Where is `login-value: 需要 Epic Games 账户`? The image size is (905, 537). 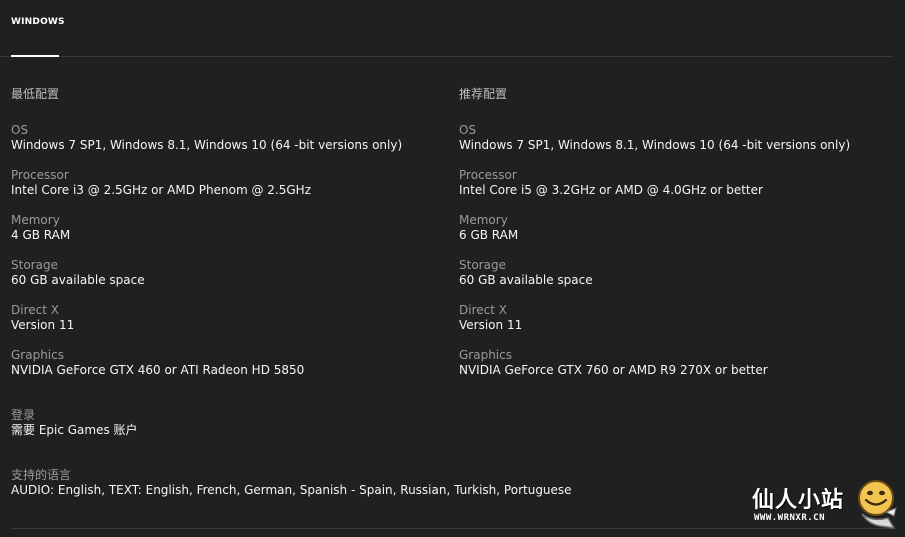
login-value: 需要 Epic Games 账户 is located at coordinates (74, 430).